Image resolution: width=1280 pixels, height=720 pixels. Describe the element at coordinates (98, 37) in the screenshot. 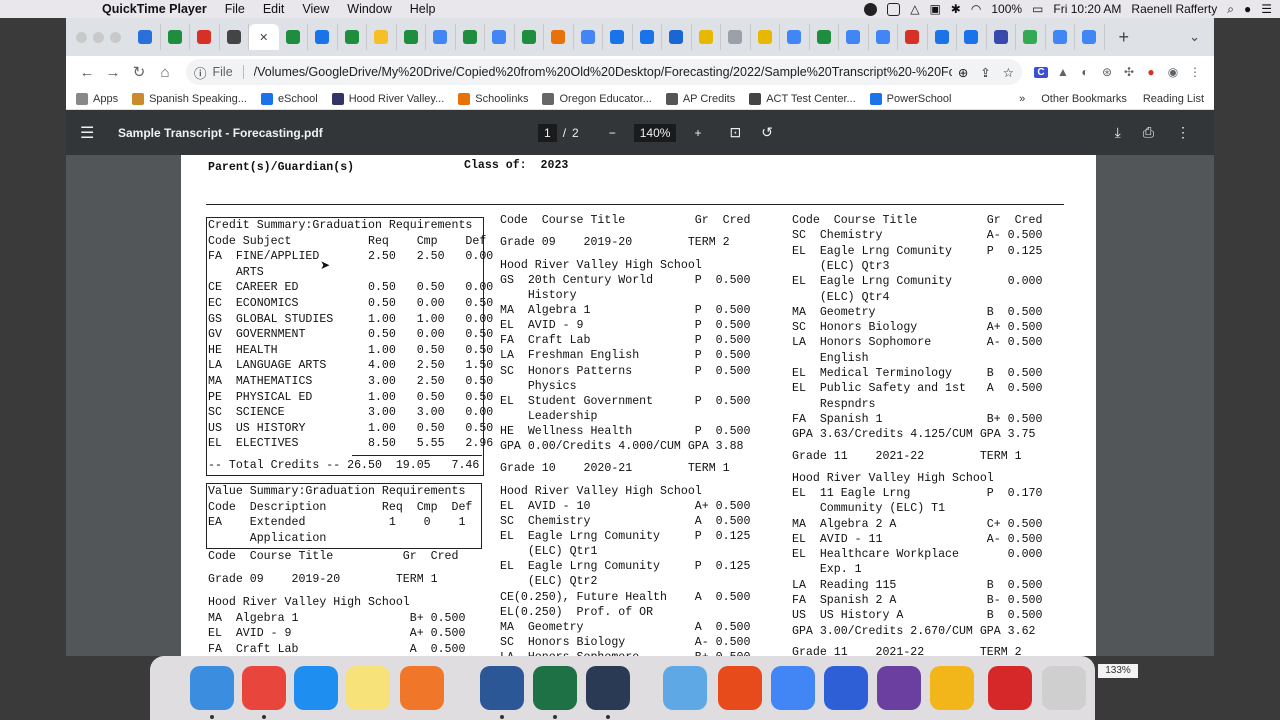

I see `minimize-window-button` at that location.